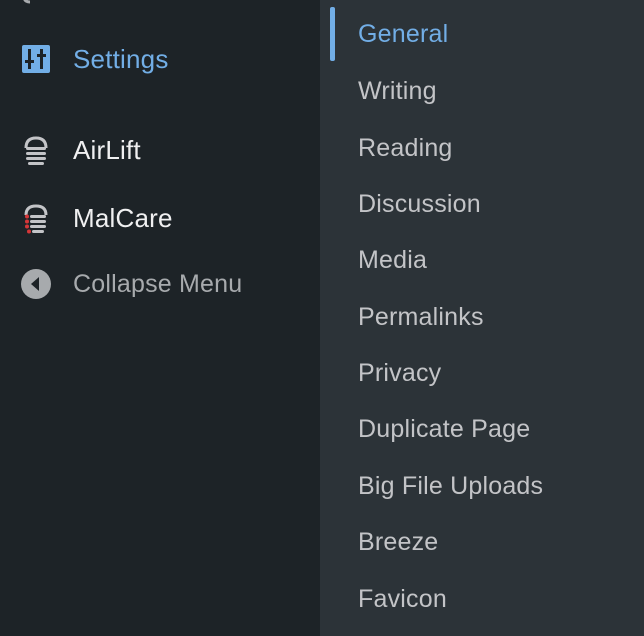 This screenshot has width=644, height=636. I want to click on submenu-item-big-file-uploads: Big File Uploads, so click(450, 486).